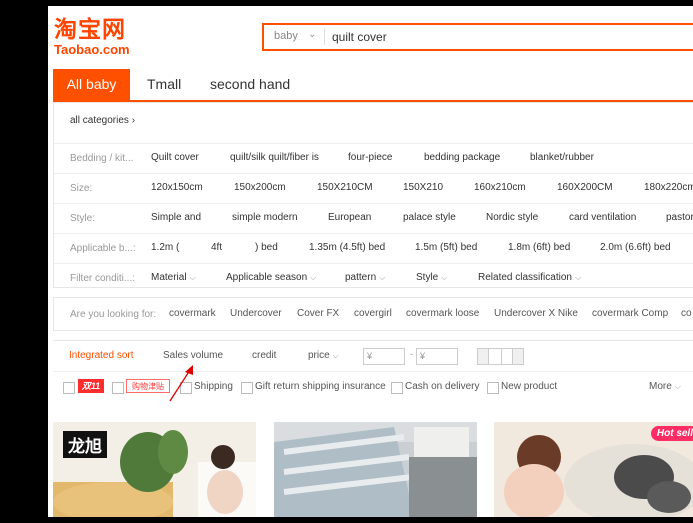 This screenshot has width=693, height=523. I want to click on tab-tmall: Tmall, so click(164, 84).